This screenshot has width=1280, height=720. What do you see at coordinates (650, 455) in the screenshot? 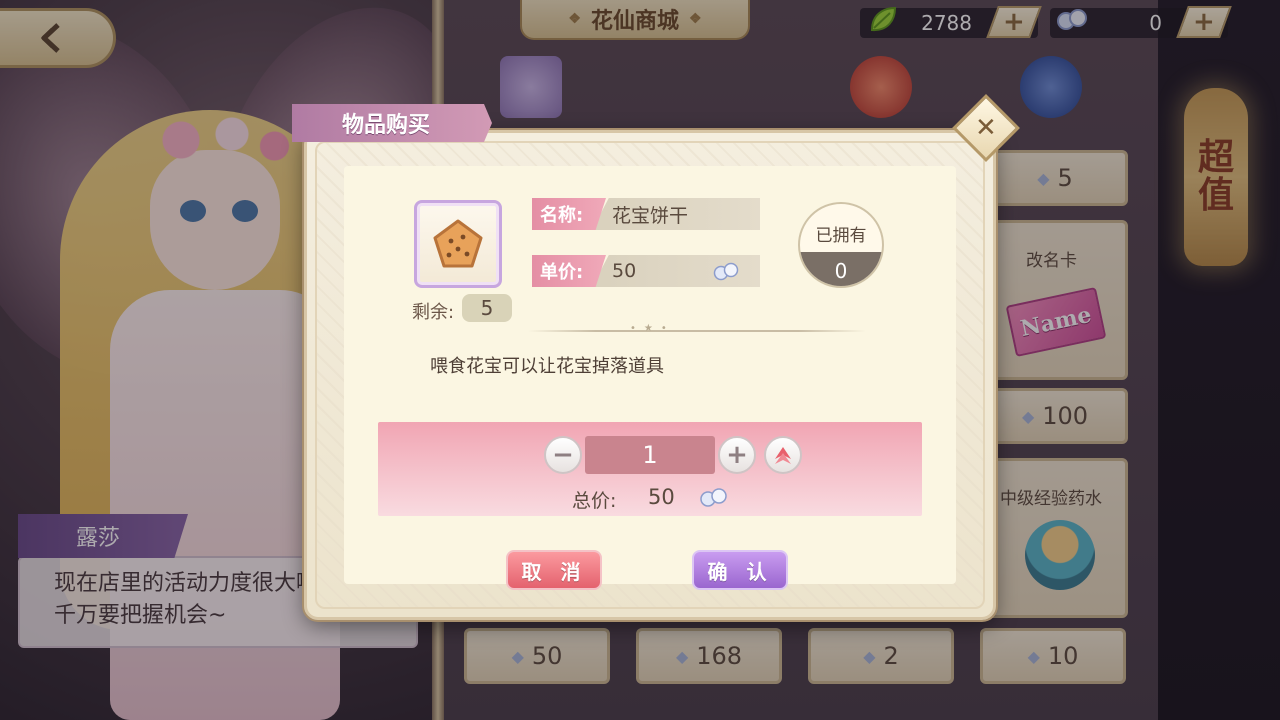
I see `quantity-input: 1` at bounding box center [650, 455].